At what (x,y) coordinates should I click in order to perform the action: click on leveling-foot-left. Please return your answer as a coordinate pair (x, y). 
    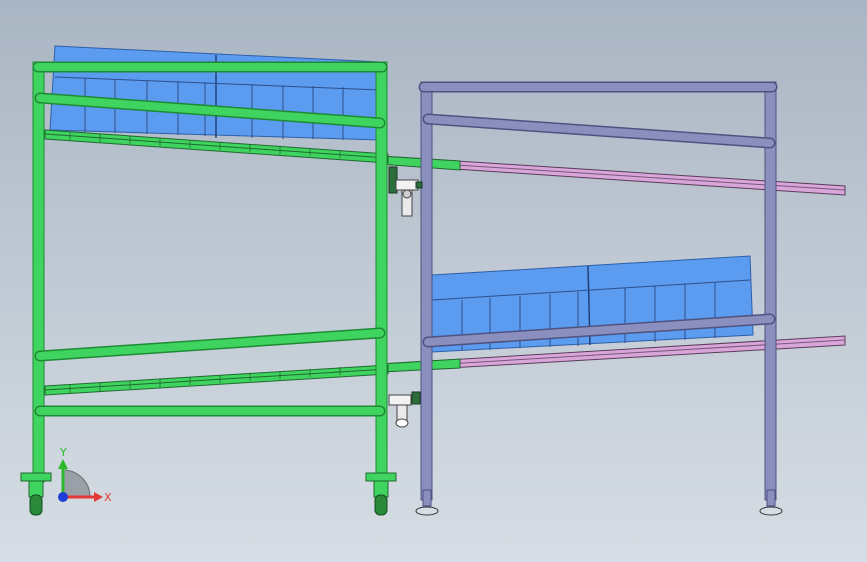
    Looking at the image, I should click on (427, 502).